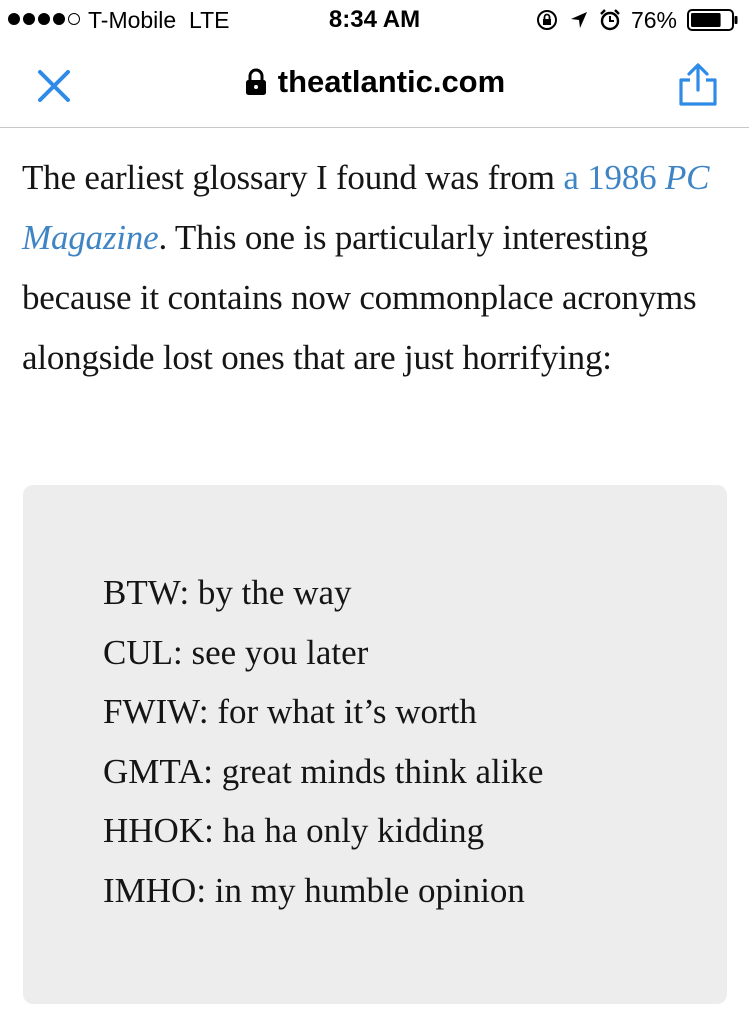  I want to click on browser-nav-bar: theatlantic.com, so click(374, 84).